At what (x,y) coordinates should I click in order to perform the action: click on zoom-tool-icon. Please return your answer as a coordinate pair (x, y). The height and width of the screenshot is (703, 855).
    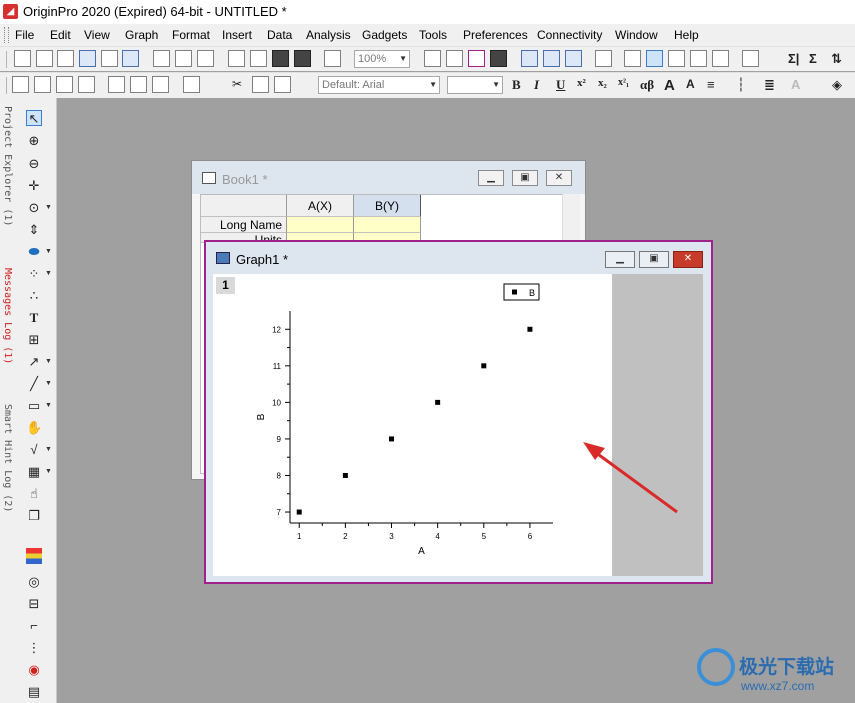
    Looking at the image, I should click on (654, 58).